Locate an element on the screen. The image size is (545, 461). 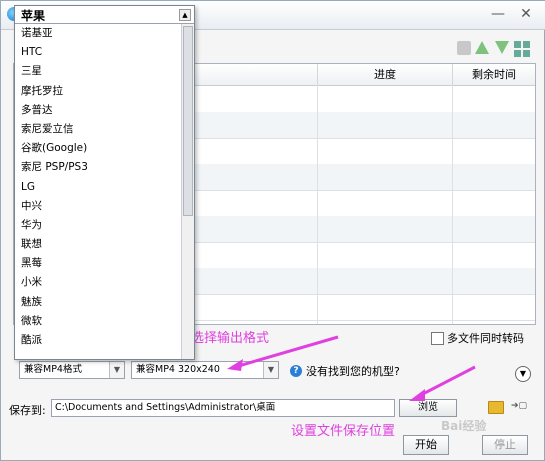
device-option: 索尼爱立信 is located at coordinates (98, 129).